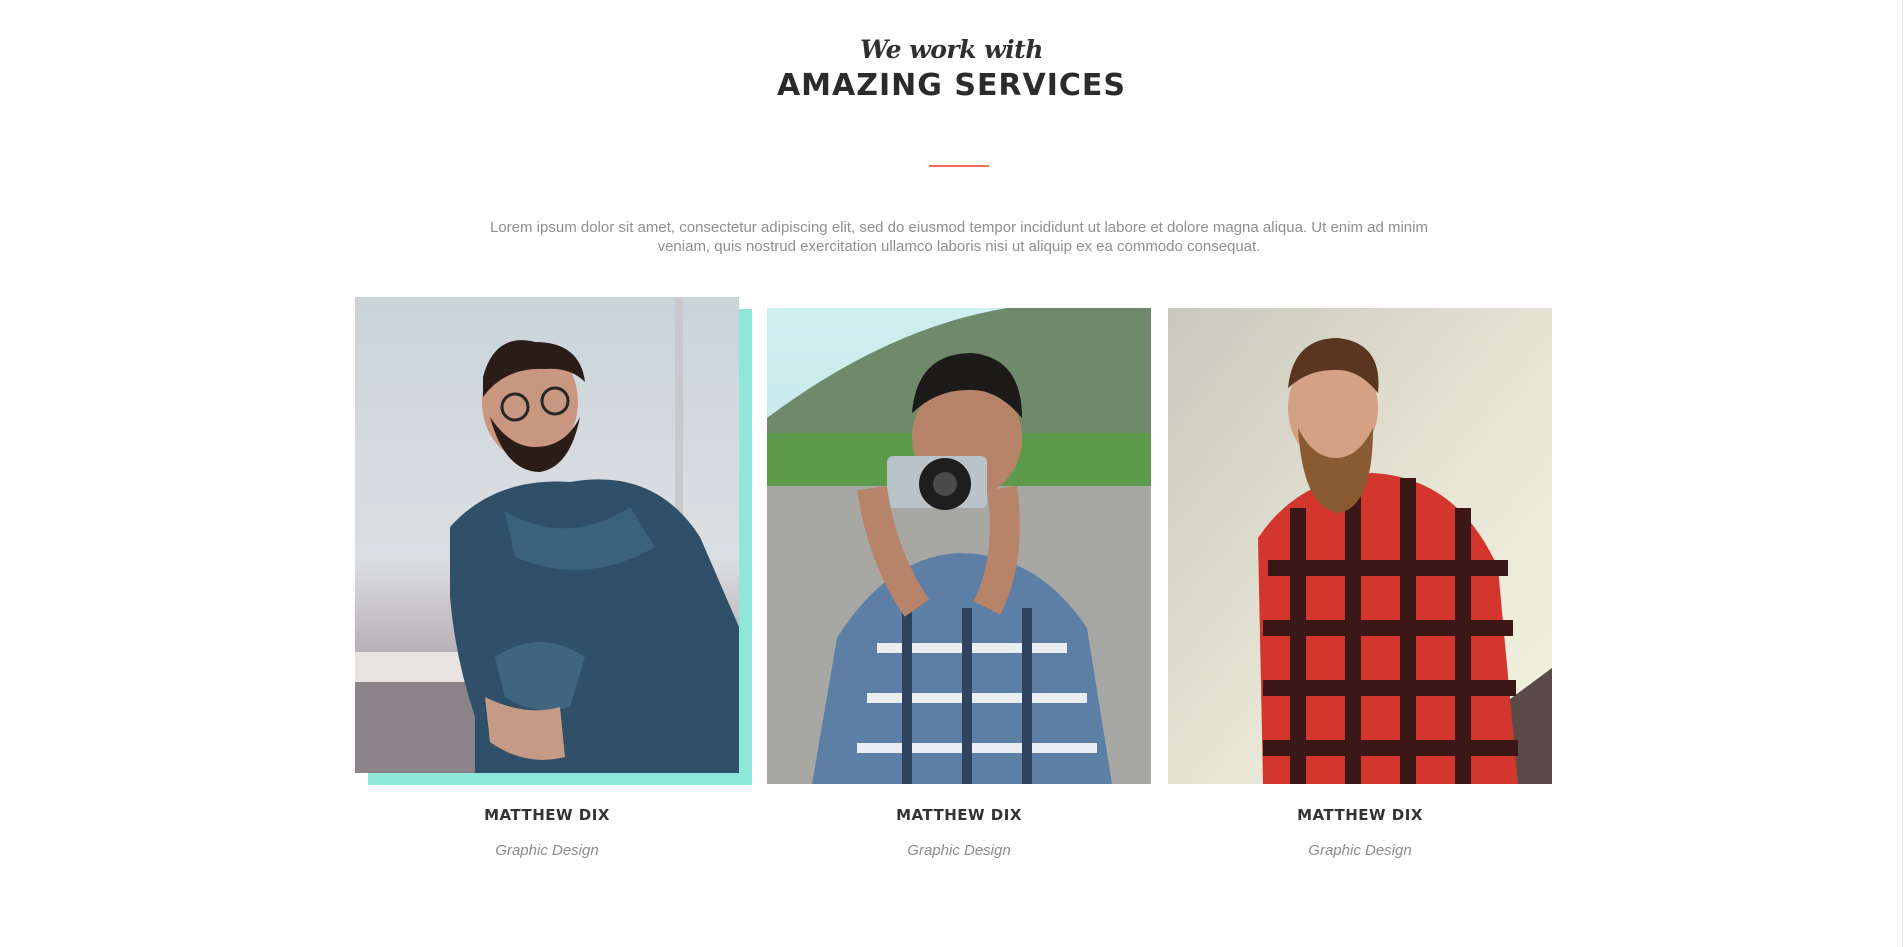  Describe the element at coordinates (951, 49) in the screenshot. I see `section-eyebrow: We work with` at that location.